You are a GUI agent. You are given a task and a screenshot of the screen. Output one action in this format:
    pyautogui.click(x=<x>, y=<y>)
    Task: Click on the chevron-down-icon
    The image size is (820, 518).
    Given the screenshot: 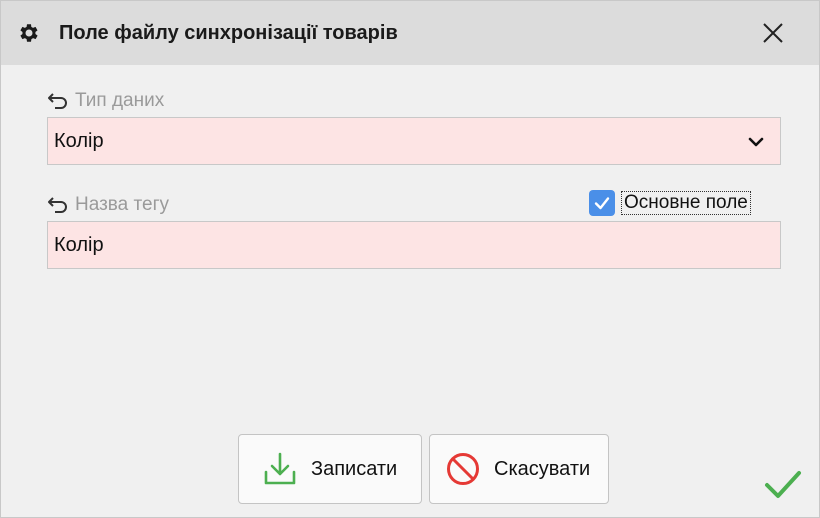 What is the action you would take?
    pyautogui.click(x=756, y=142)
    